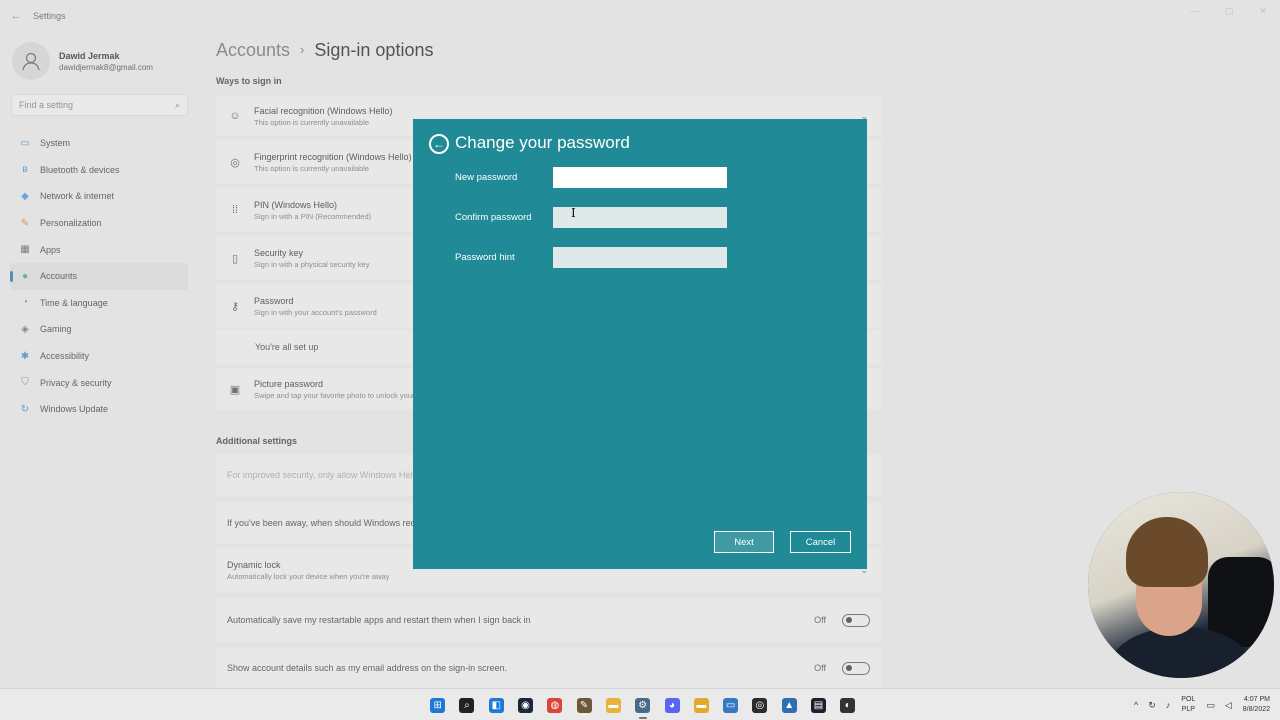 This screenshot has width=1280, height=720. I want to click on obs-icon-glyph: ◎, so click(760, 705).